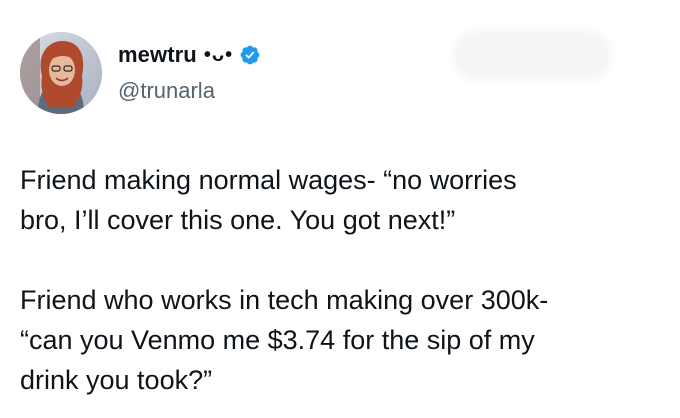 Image resolution: width=680 pixels, height=418 pixels. Describe the element at coordinates (166, 91) in the screenshot. I see `author-handle: @trunarla` at that location.